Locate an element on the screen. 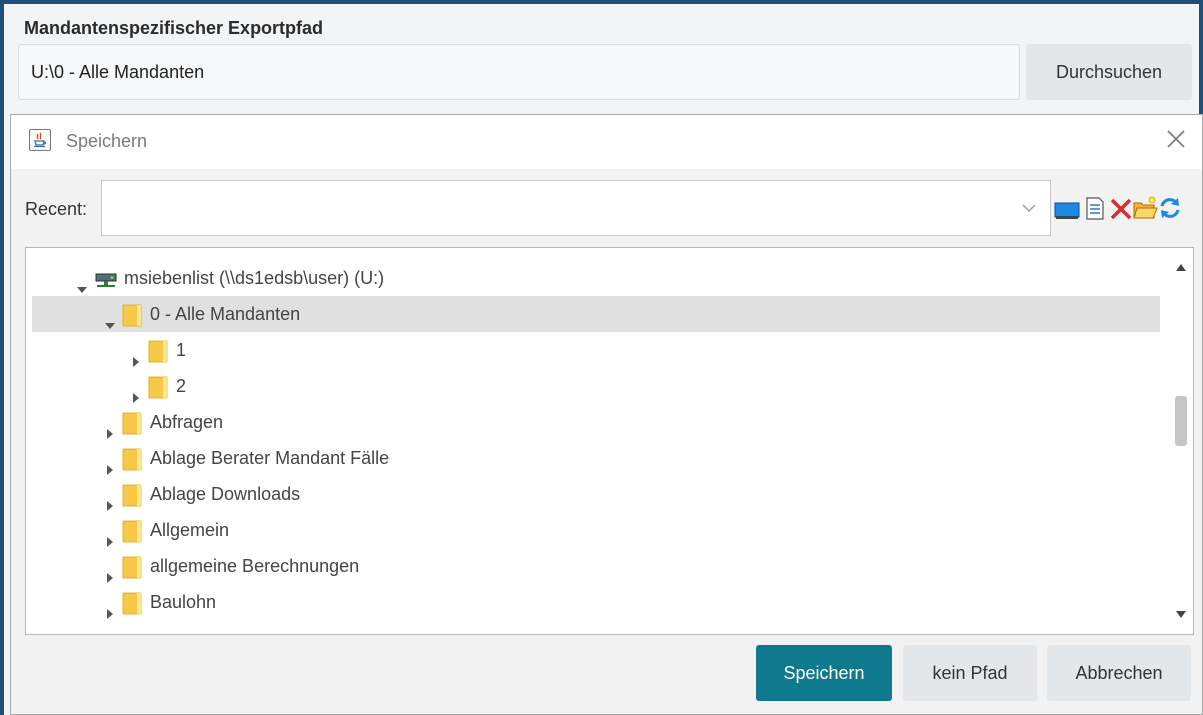 This screenshot has width=1203, height=715. tree-row: 0 - Alle Mandanten is located at coordinates (596, 314).